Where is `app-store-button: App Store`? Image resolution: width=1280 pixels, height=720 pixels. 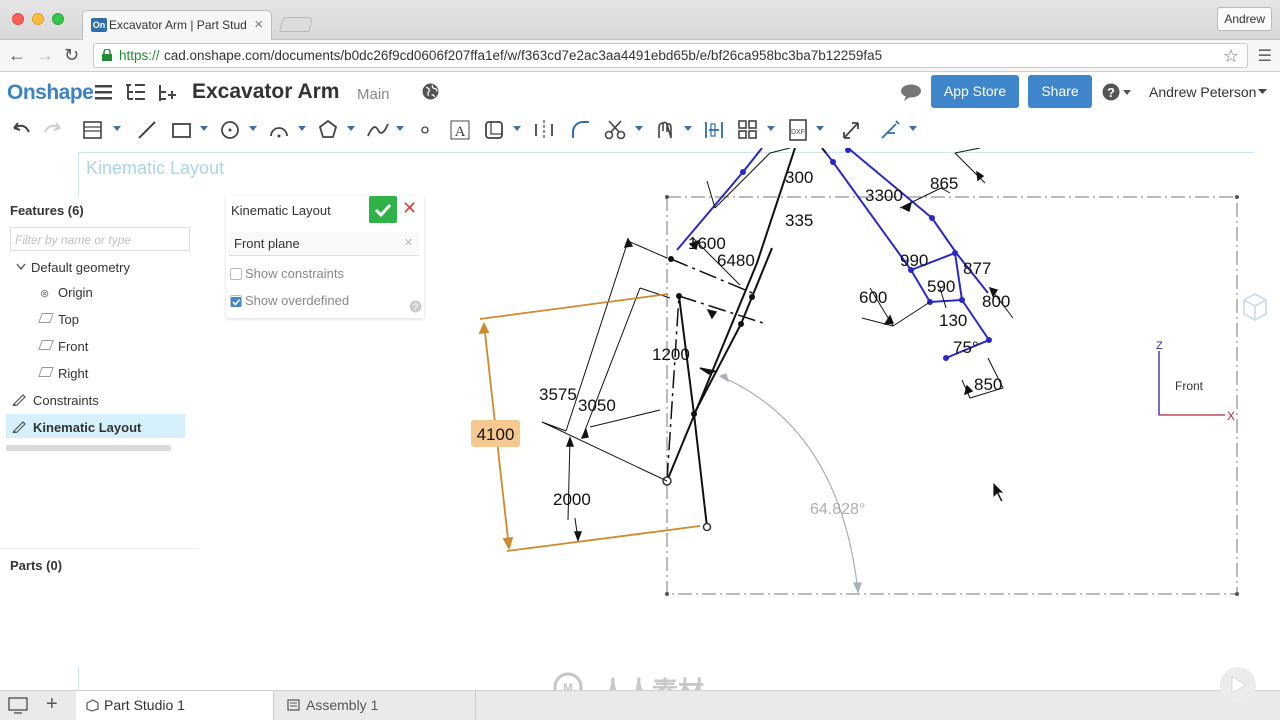 app-store-button: App Store is located at coordinates (975, 91).